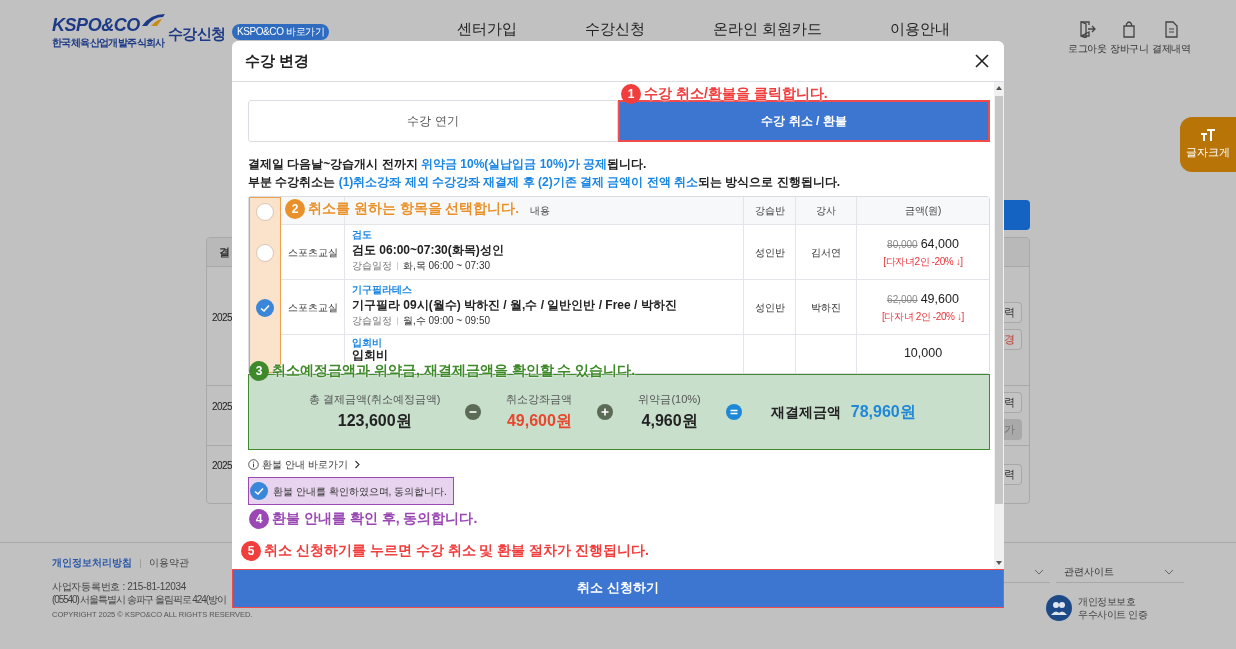 Image resolution: width=1236 pixels, height=649 pixels. Describe the element at coordinates (382, 290) in the screenshot. I see `category-label: 기구필라테스` at that location.